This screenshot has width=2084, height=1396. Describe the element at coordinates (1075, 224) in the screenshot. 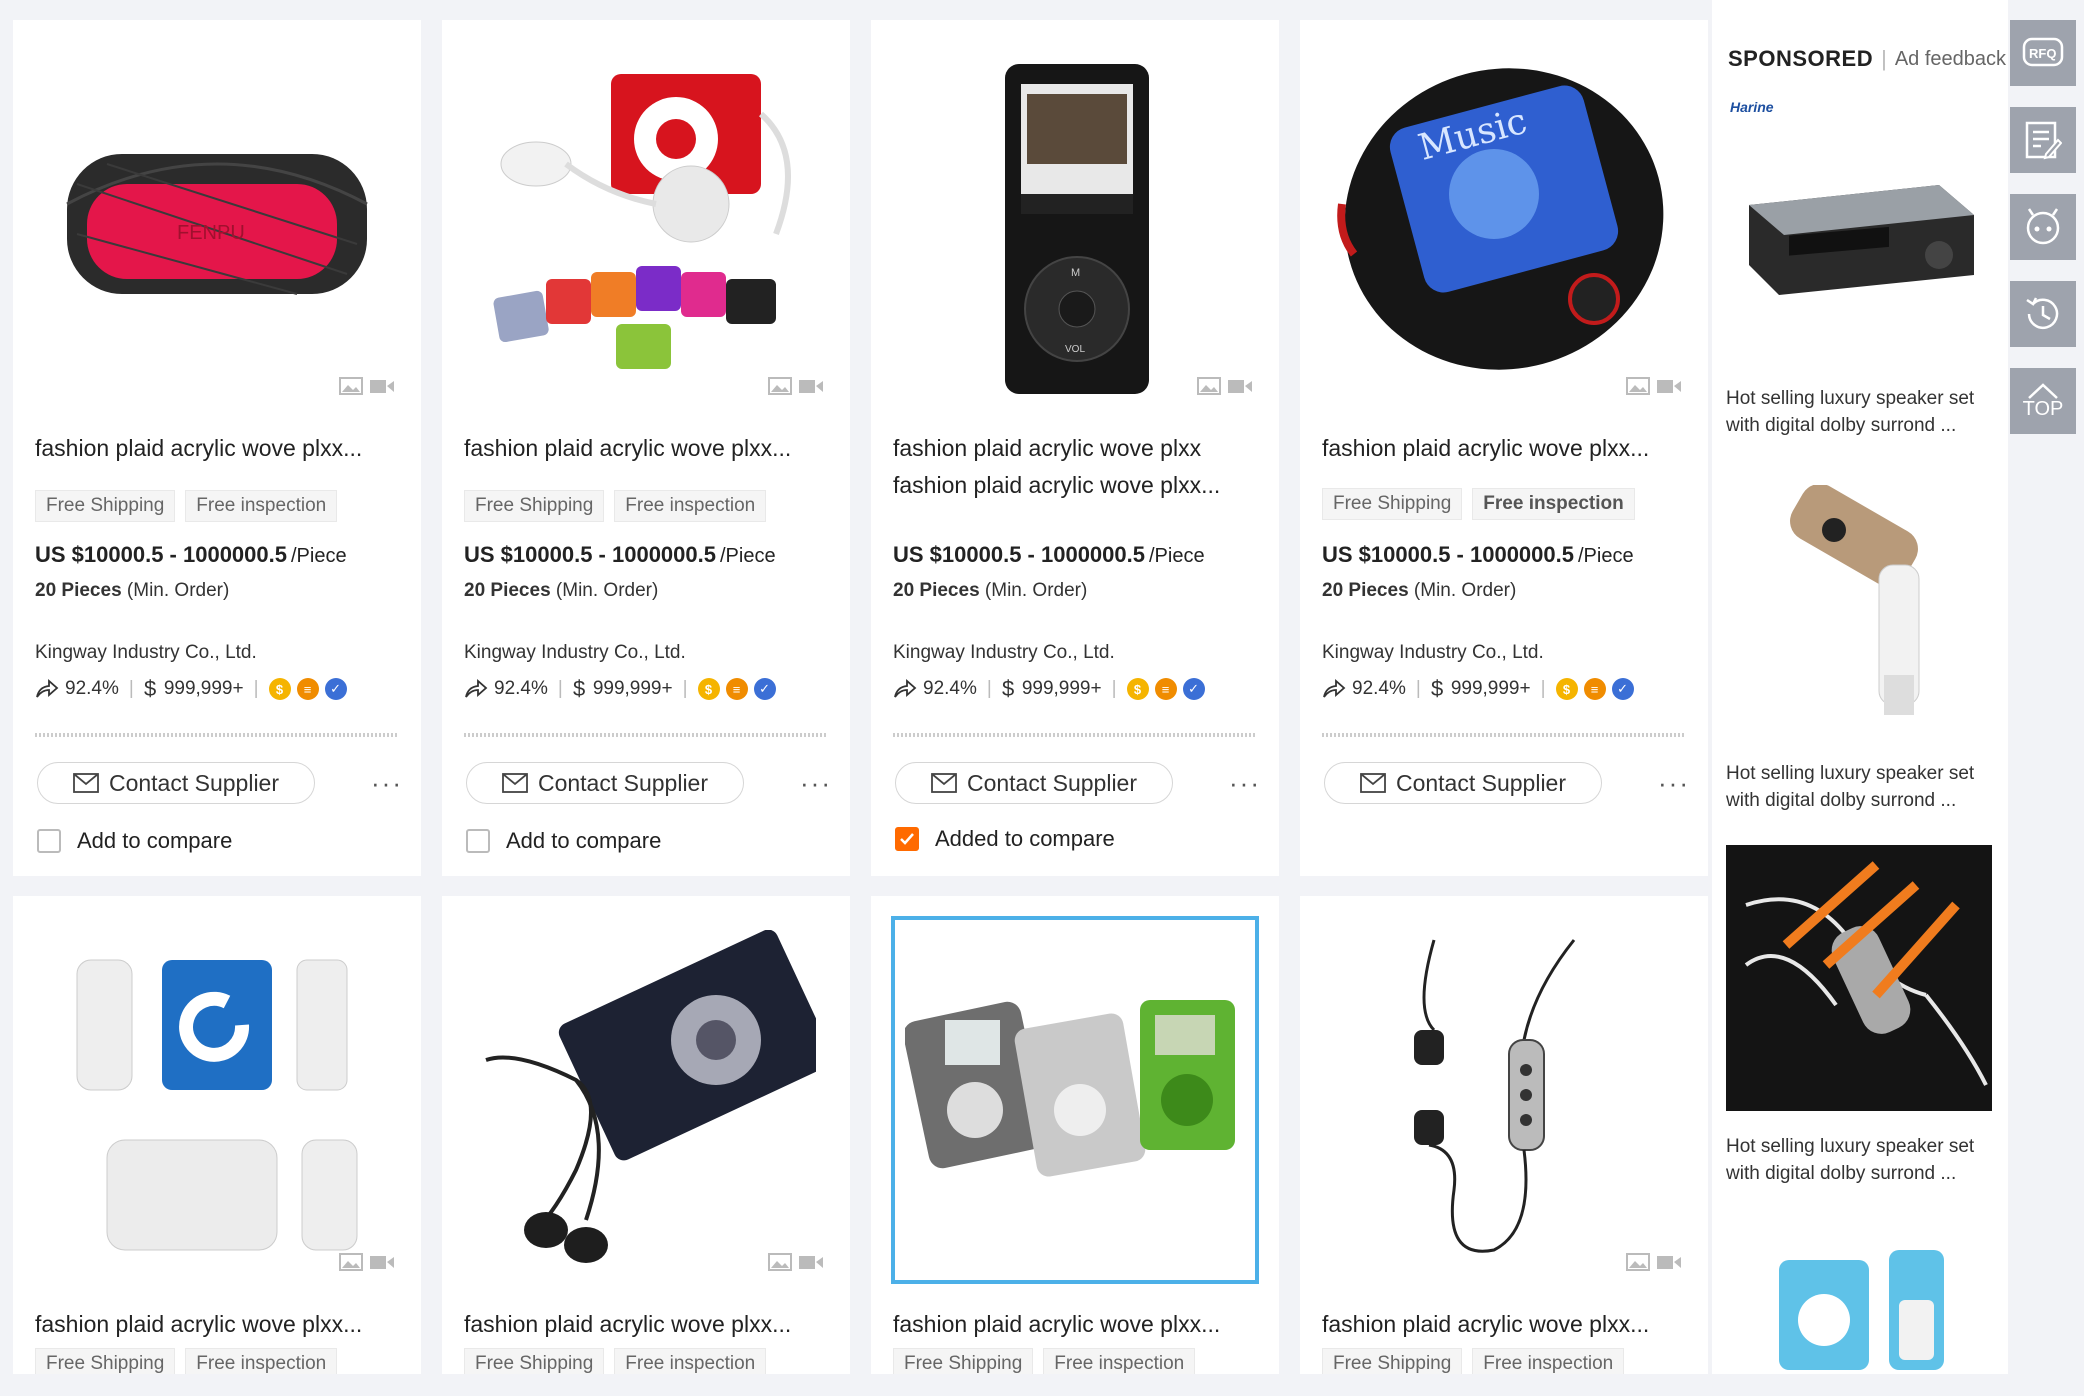

I see `product-image: M VOL` at that location.